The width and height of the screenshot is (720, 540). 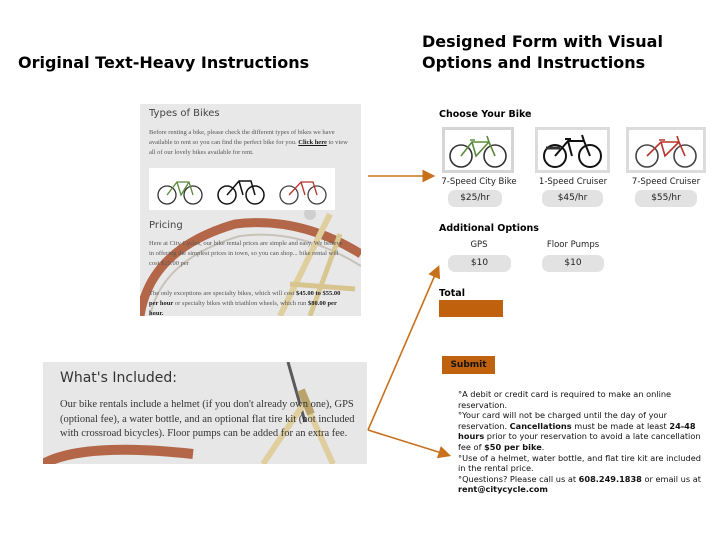 I want to click on email-link: rent@citycycle.com, so click(x=503, y=489).